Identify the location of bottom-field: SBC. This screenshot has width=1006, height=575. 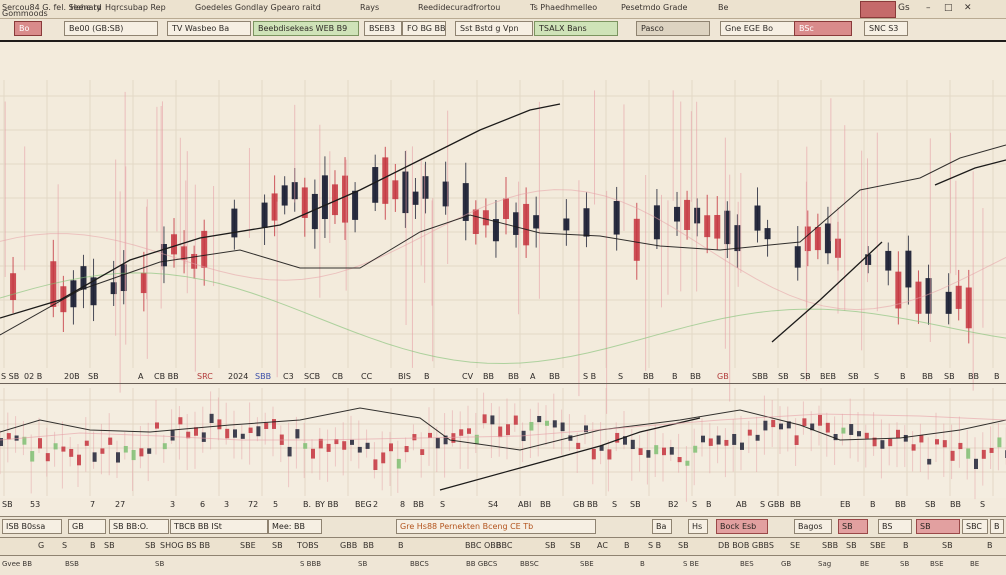
(975, 526).